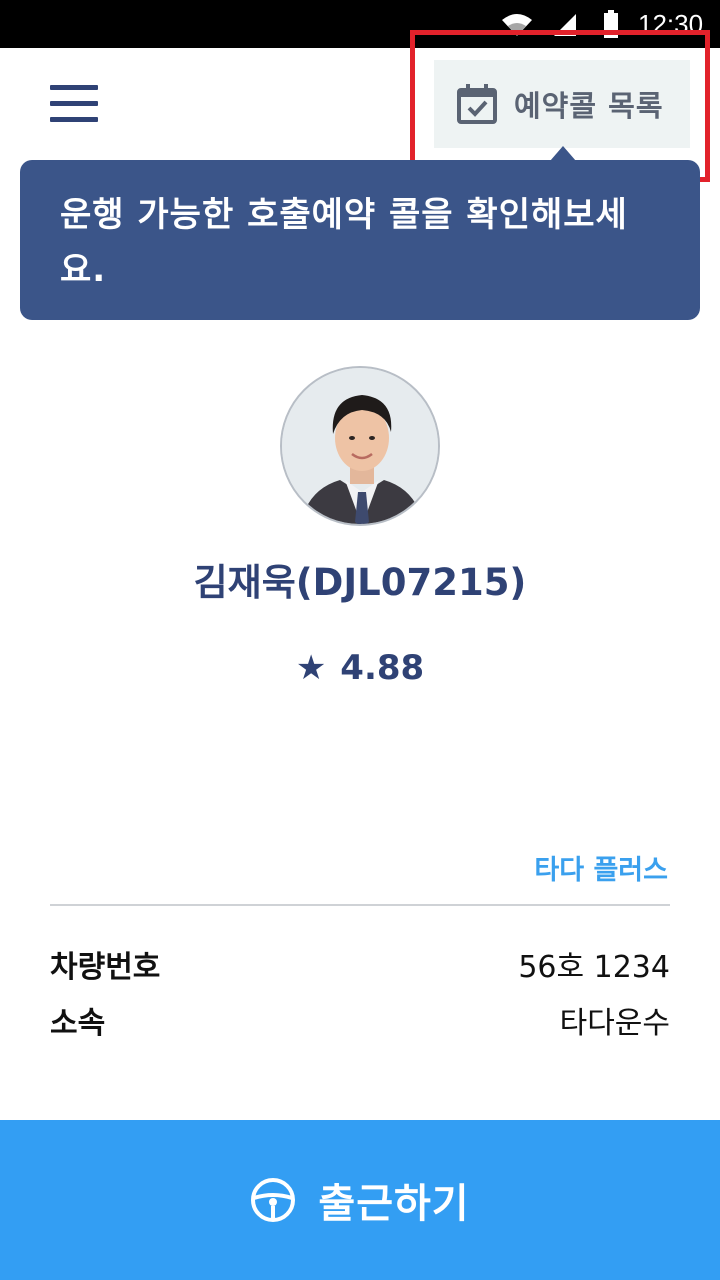 This screenshot has height=1280, width=720. What do you see at coordinates (601, 870) in the screenshot?
I see `service-type-label: 타다 플러스` at bounding box center [601, 870].